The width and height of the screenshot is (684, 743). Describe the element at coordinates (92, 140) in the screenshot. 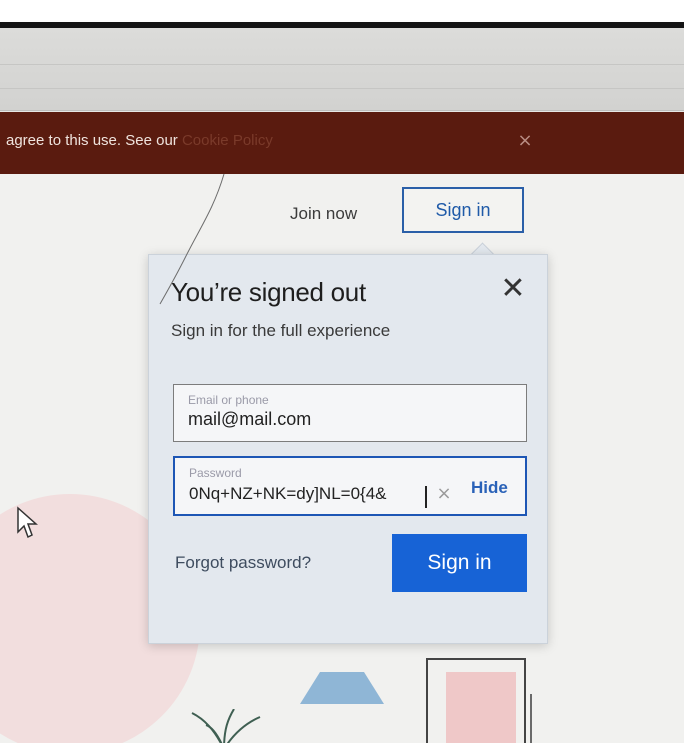

I see `cookie-banner-message: agree to this use. See our` at that location.